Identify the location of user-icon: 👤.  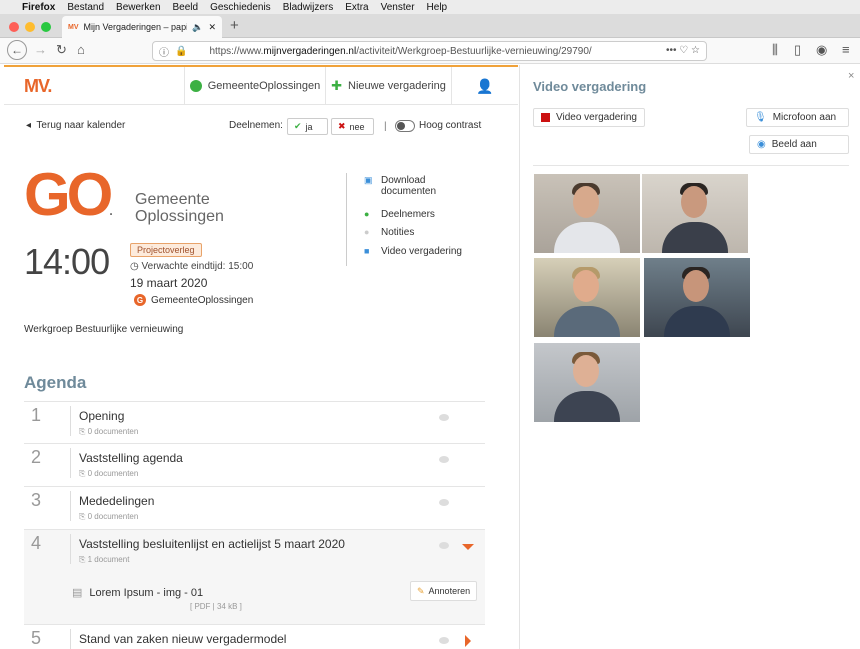
(485, 85).